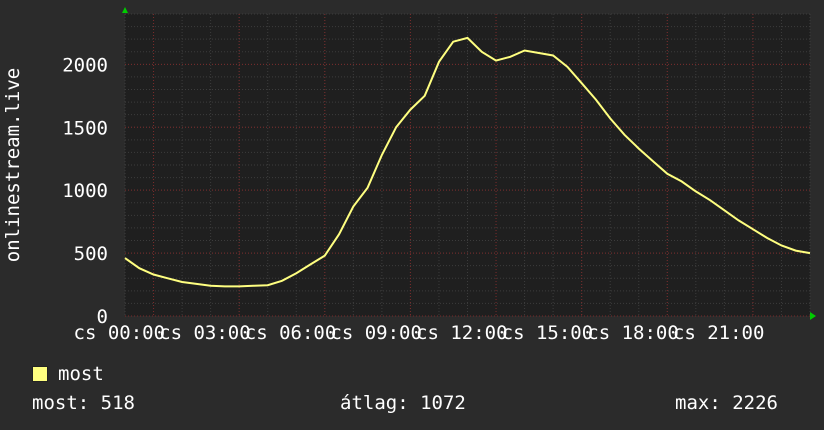  Describe the element at coordinates (719, 333) in the screenshot. I see `x-tick-label: cs 21:00` at that location.